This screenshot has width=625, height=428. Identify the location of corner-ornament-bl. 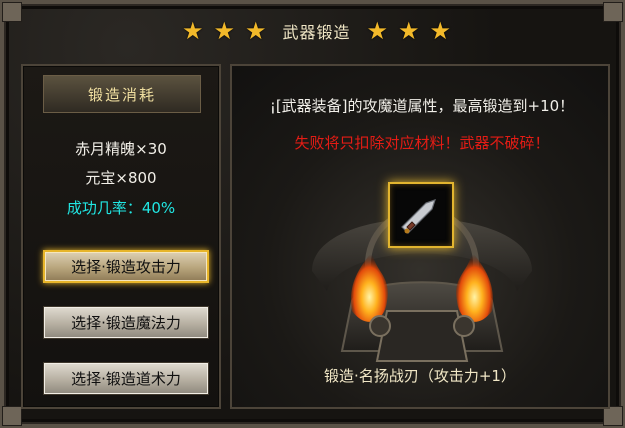
(12, 416).